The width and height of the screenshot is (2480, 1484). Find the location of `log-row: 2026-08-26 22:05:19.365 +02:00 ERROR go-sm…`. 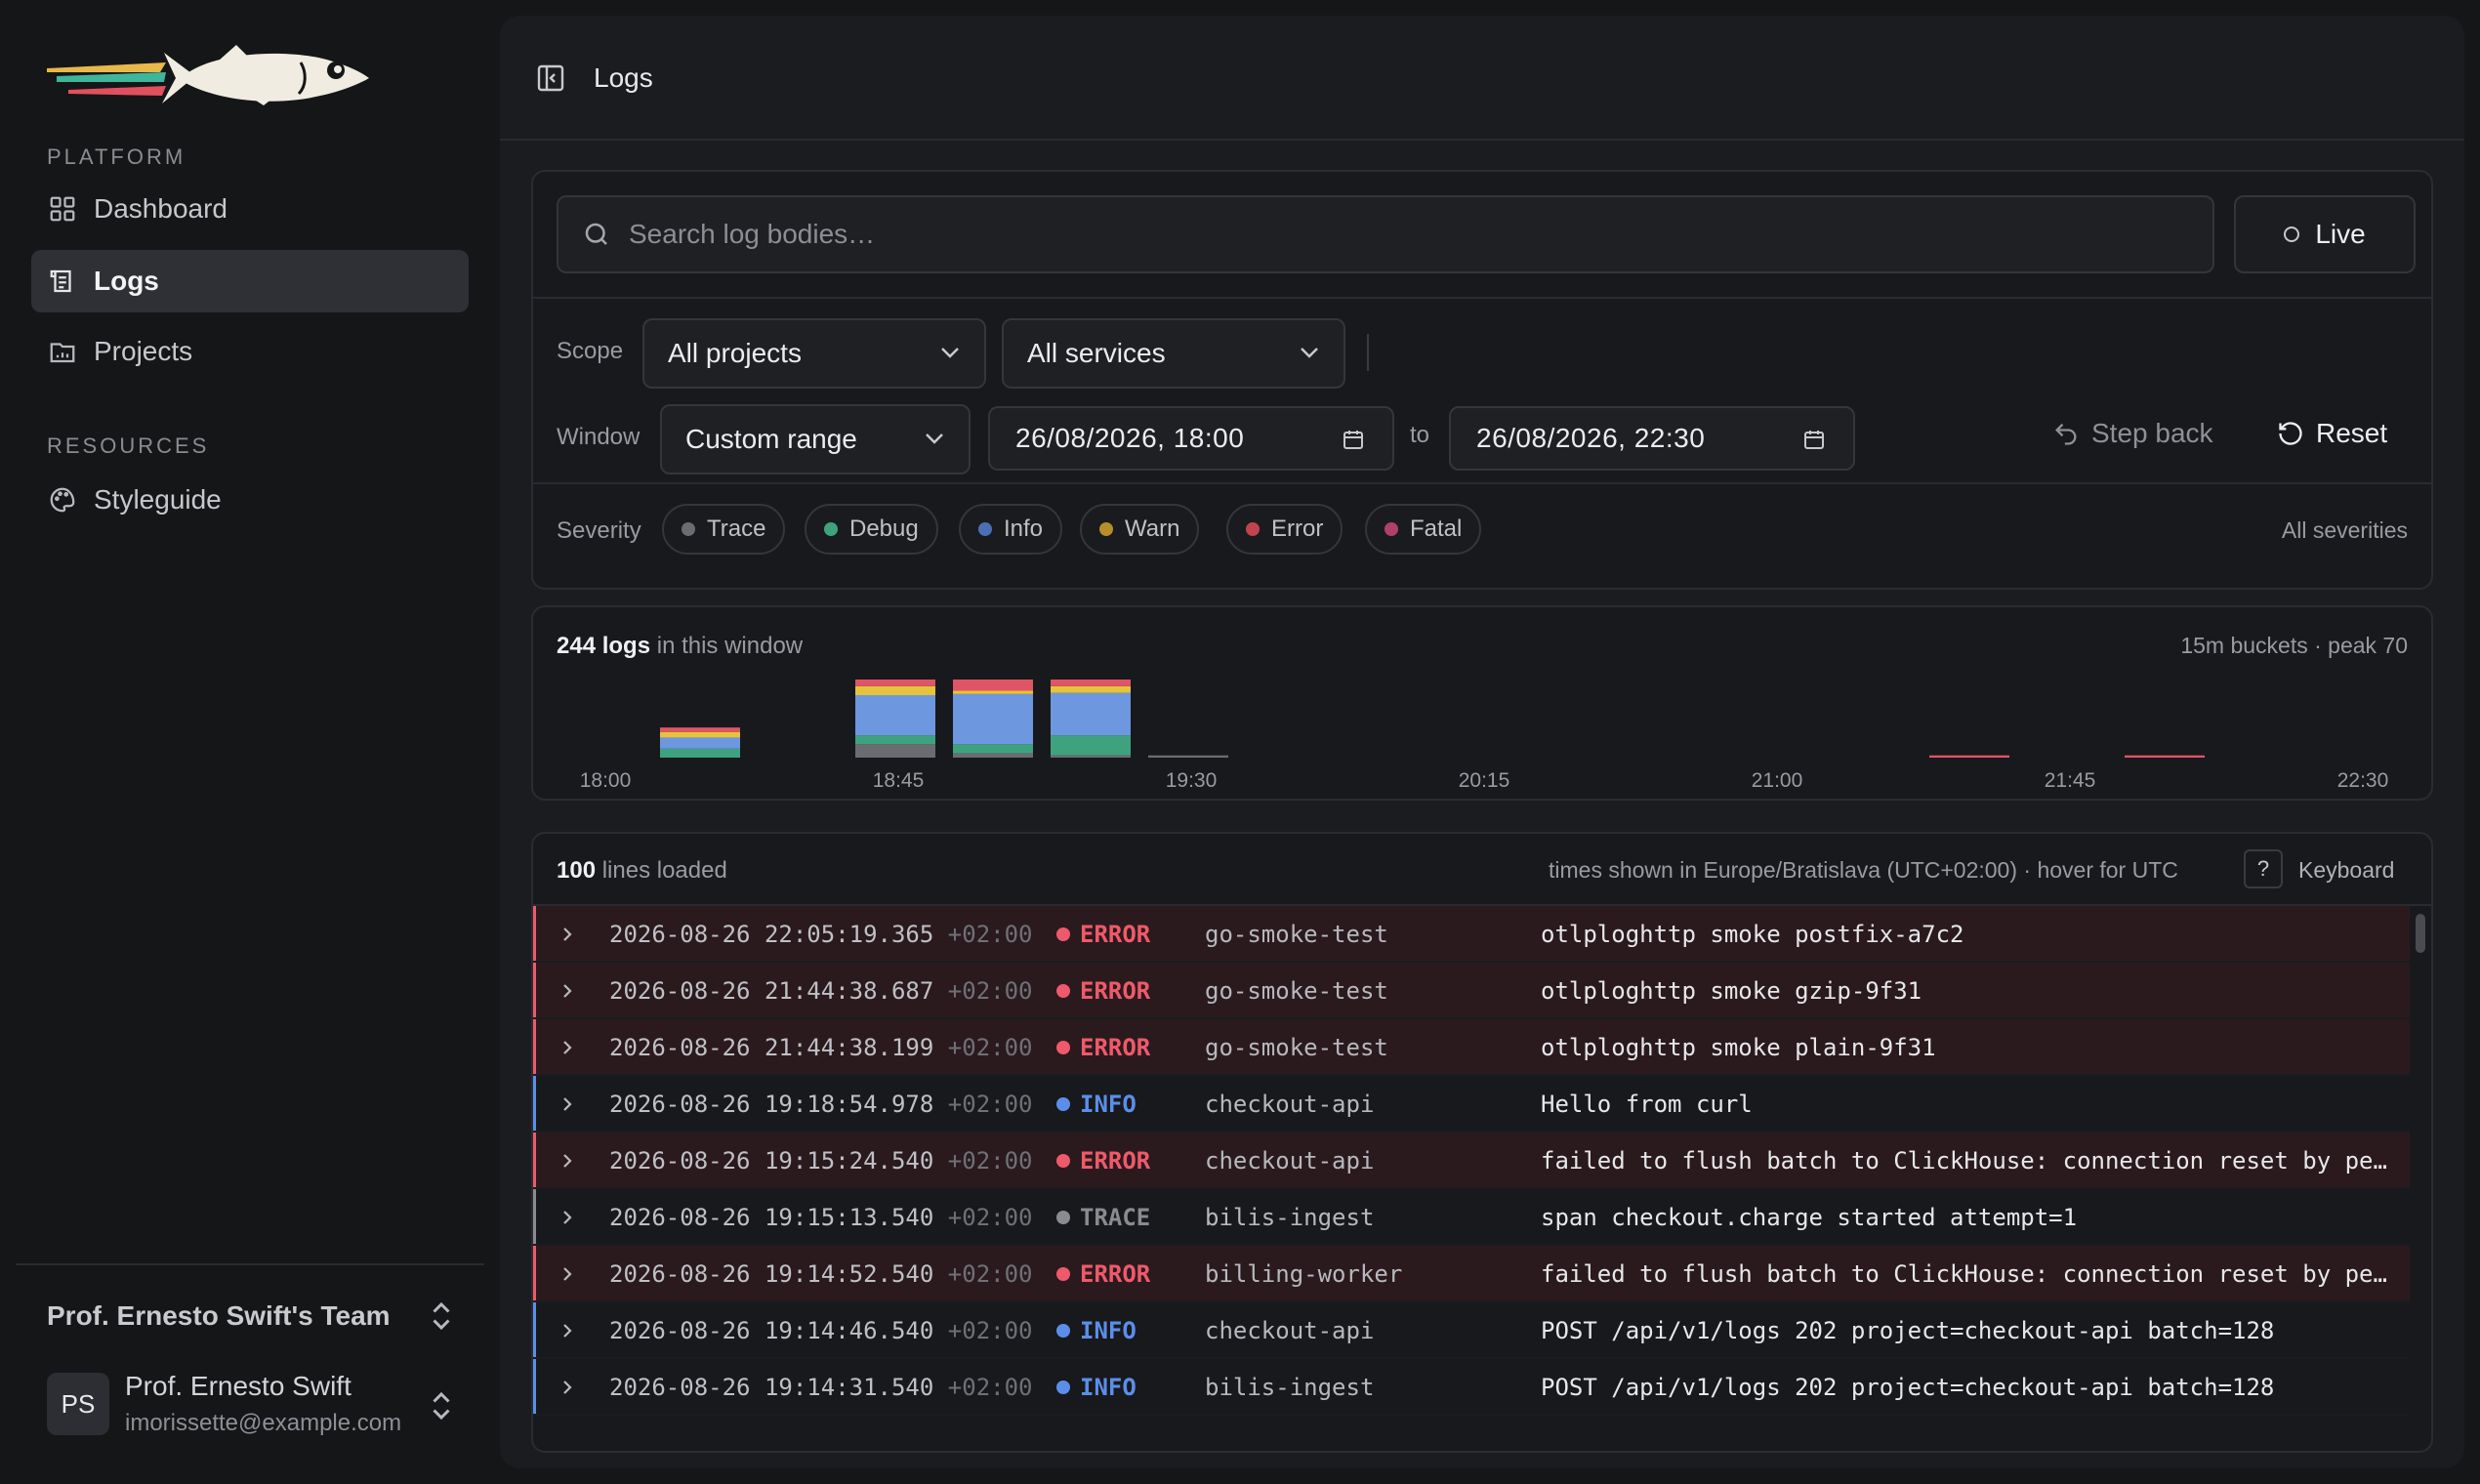

log-row: 2026-08-26 22:05:19.365 +02:00 ERROR go-sm… is located at coordinates (1471, 935).